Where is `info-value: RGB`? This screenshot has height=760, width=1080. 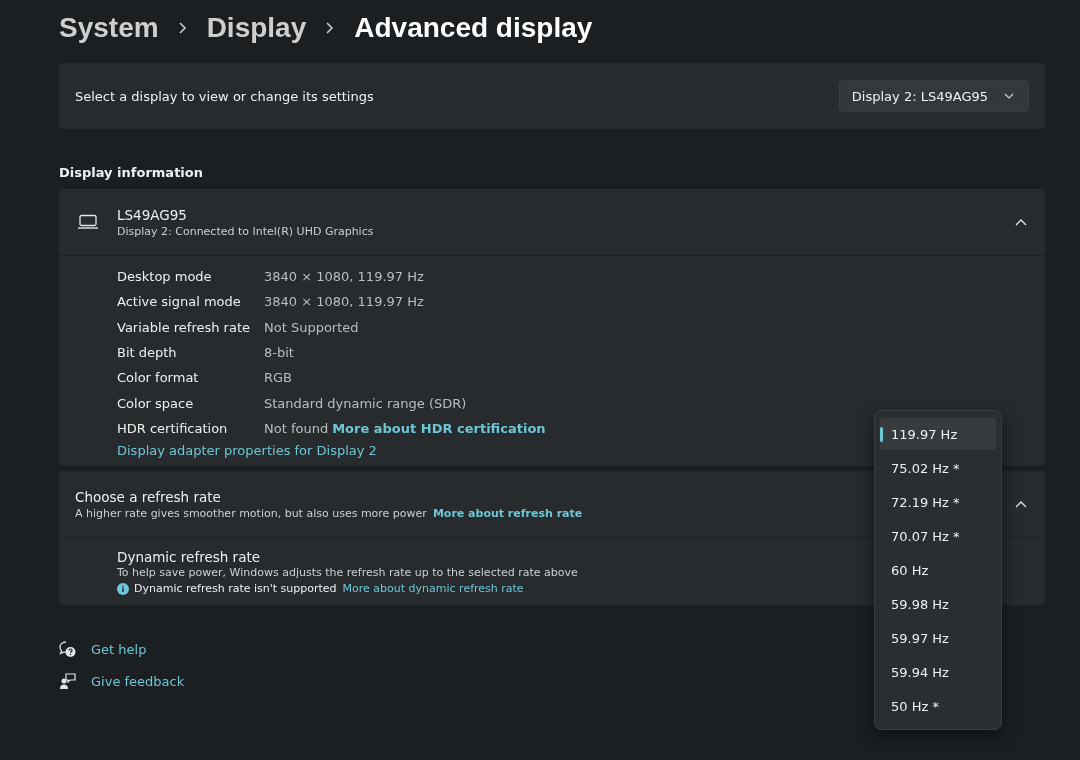 info-value: RGB is located at coordinates (278, 378).